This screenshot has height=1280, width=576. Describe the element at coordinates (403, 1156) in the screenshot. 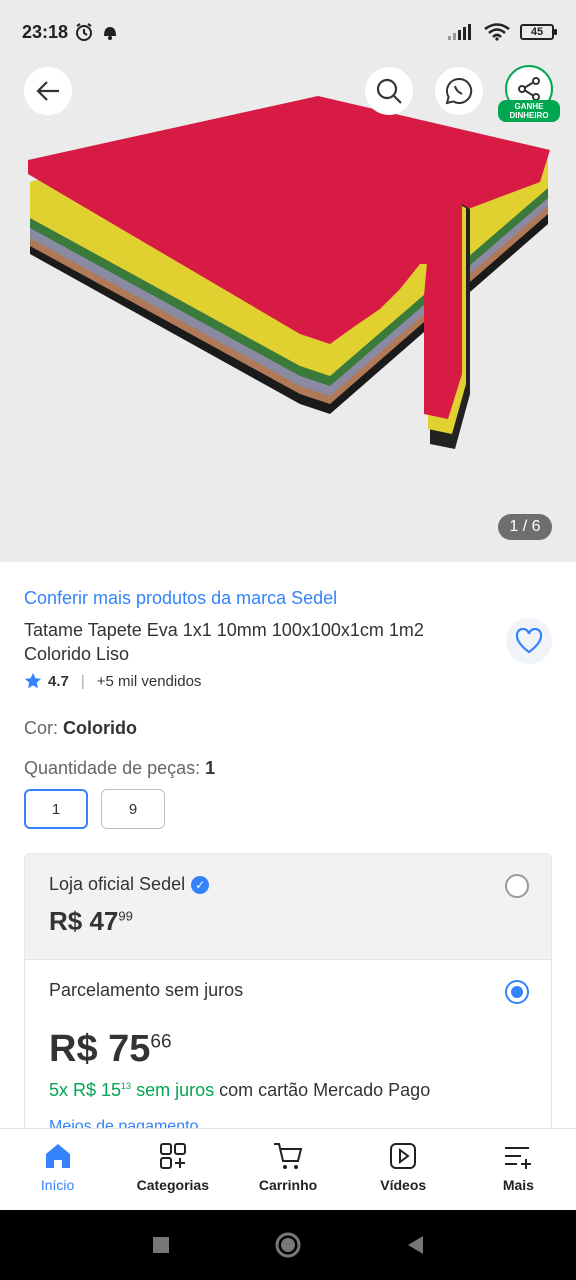

I see `video-icon` at that location.